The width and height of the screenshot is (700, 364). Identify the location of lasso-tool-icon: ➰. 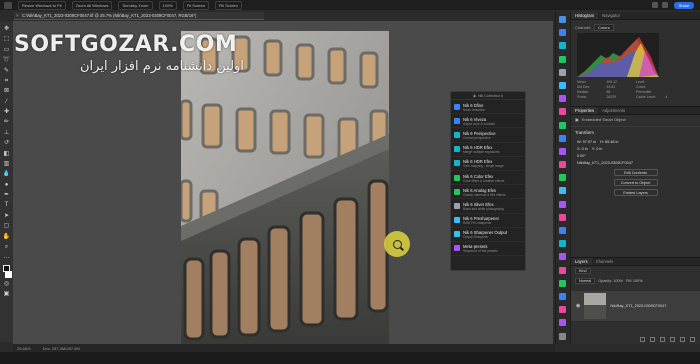
(7, 60).